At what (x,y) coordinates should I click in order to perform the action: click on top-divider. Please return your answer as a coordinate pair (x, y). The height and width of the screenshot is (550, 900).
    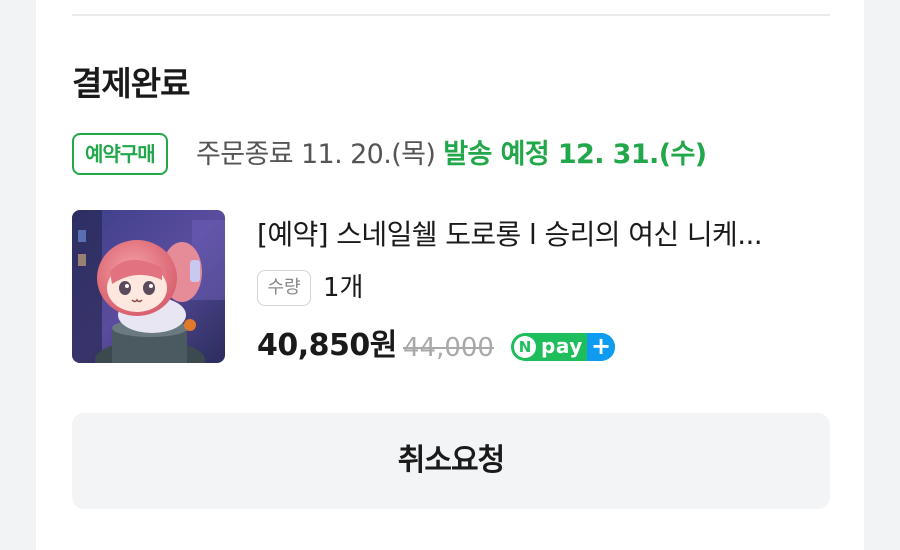
    Looking at the image, I should click on (451, 15).